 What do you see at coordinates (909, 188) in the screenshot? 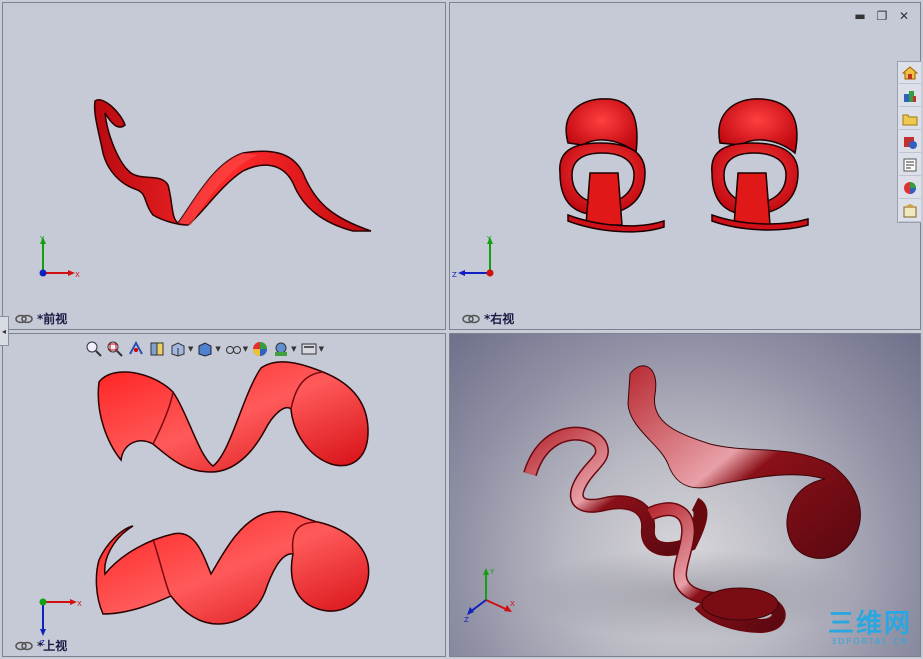
I see `appearance-icon` at bounding box center [909, 188].